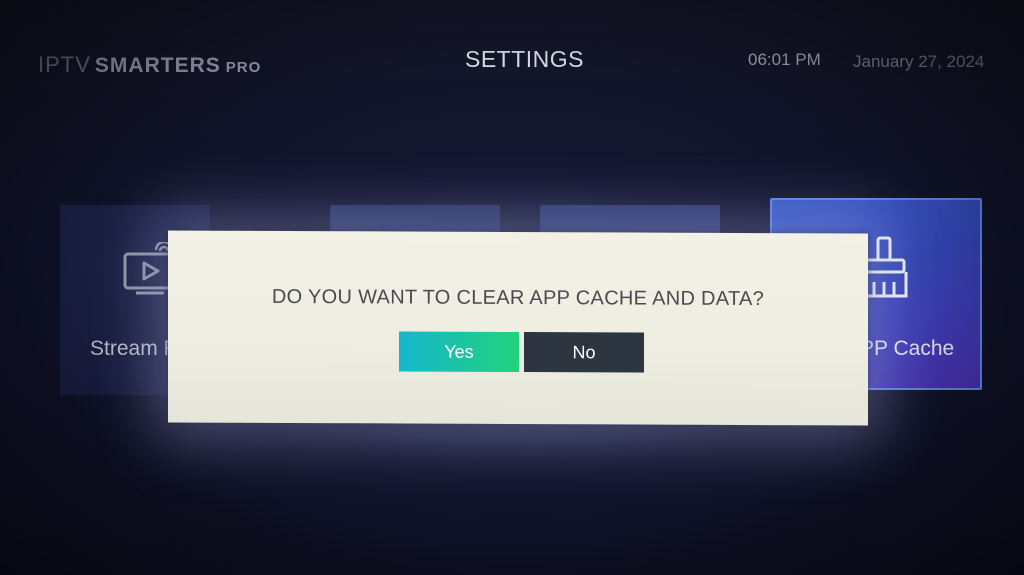 This screenshot has width=1024, height=575. Describe the element at coordinates (919, 61) in the screenshot. I see `clock-date: January 27, 2024` at that location.